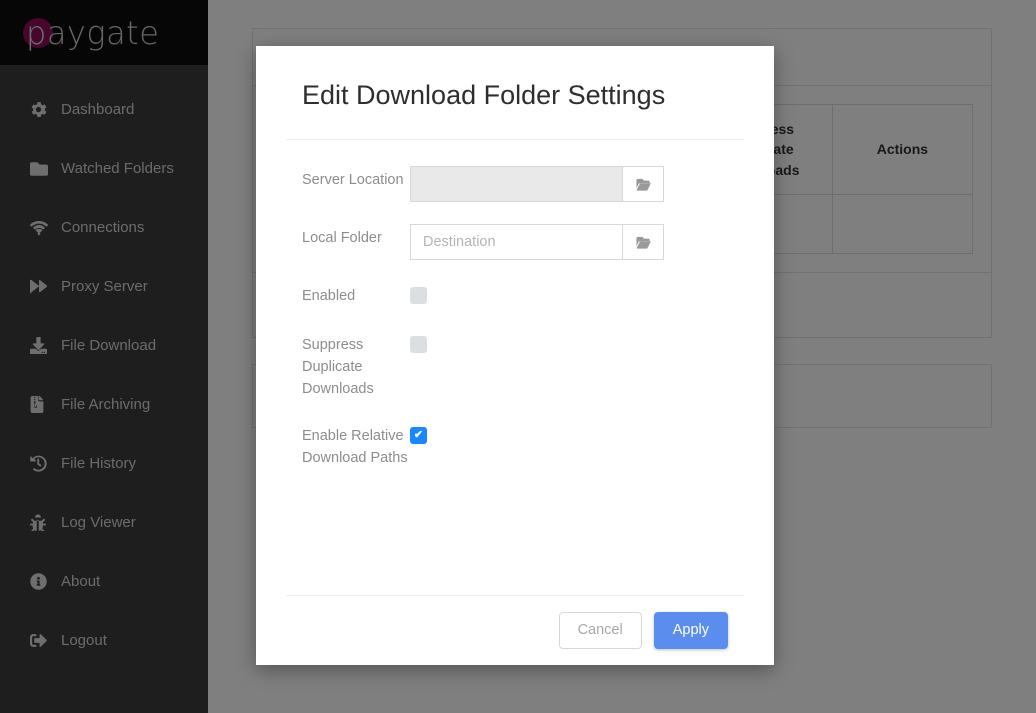 This screenshot has width=1036, height=713. I want to click on label-enabled: Enabled, so click(329, 296).